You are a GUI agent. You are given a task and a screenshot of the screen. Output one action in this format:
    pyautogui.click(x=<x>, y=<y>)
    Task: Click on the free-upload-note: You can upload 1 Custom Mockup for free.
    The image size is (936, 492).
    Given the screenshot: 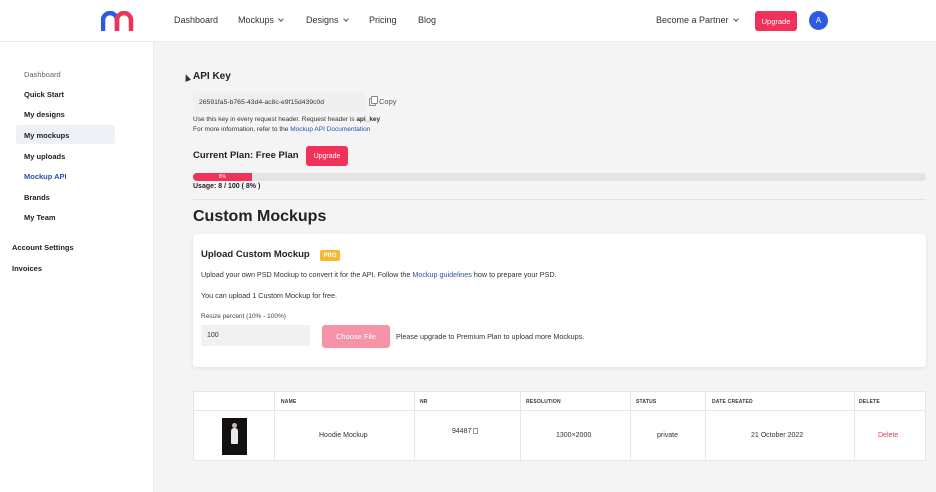 What is the action you would take?
    pyautogui.click(x=269, y=295)
    